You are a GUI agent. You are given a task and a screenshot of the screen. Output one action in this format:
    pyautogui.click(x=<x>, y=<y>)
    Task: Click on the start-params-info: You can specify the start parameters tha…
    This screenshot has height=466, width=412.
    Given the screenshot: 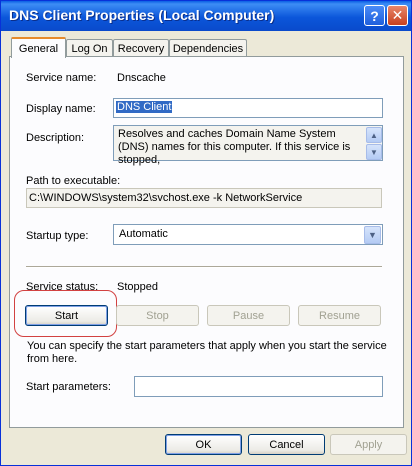 What is the action you would take?
    pyautogui.click(x=207, y=352)
    